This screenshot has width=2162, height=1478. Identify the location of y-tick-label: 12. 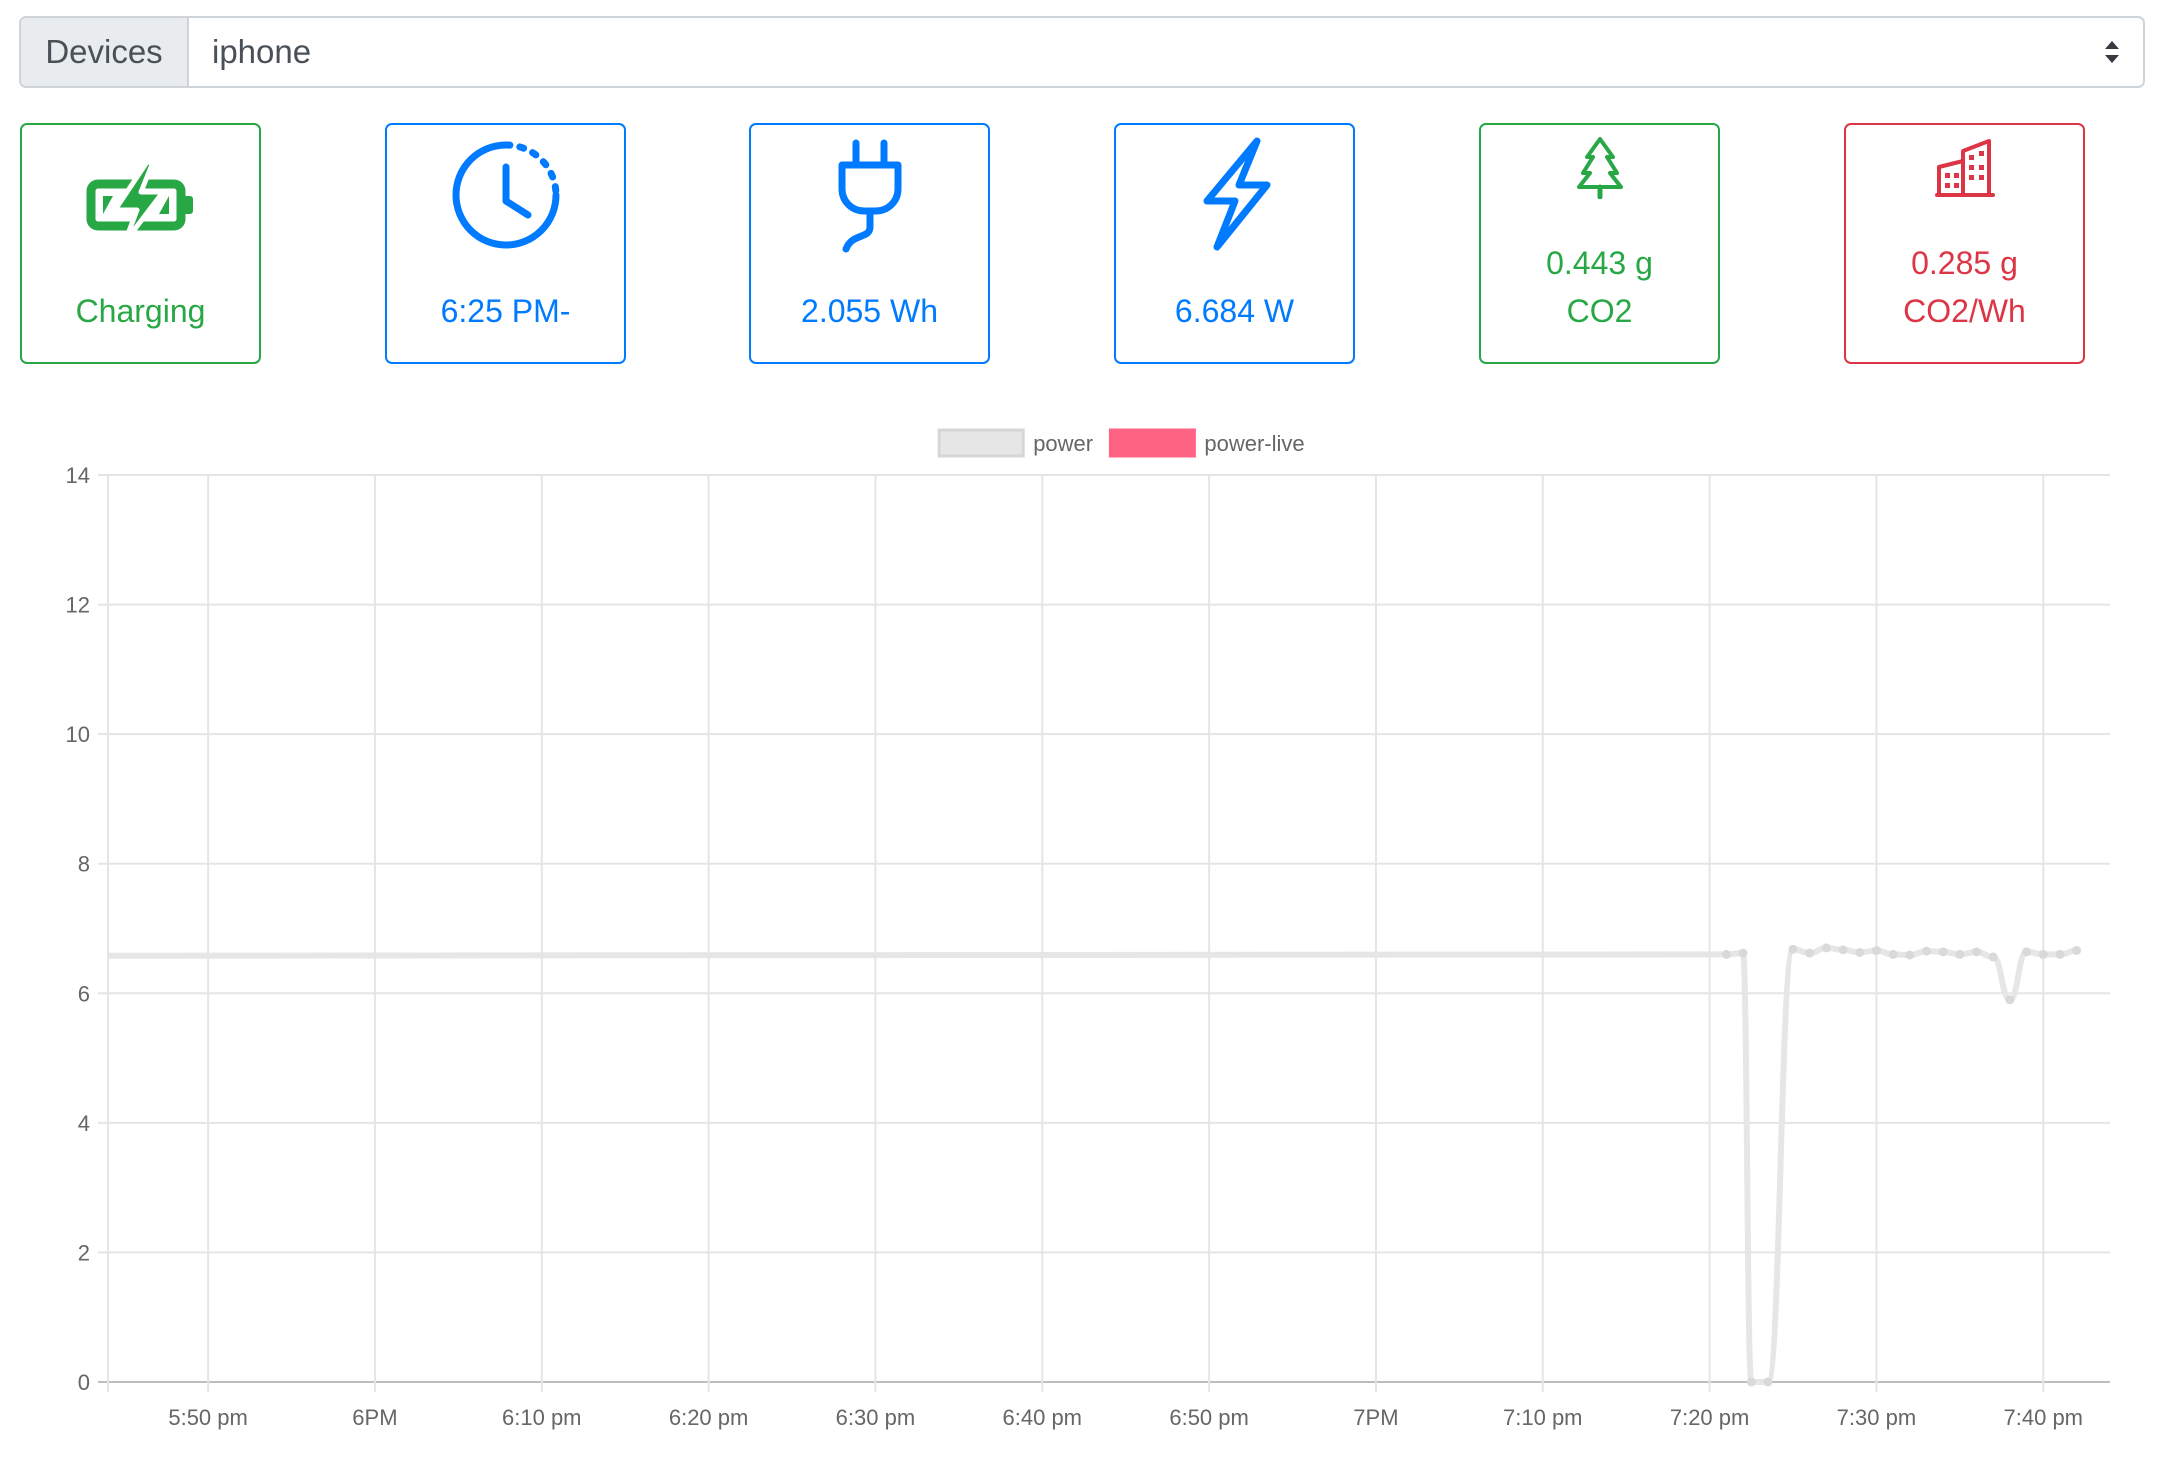
(78, 605).